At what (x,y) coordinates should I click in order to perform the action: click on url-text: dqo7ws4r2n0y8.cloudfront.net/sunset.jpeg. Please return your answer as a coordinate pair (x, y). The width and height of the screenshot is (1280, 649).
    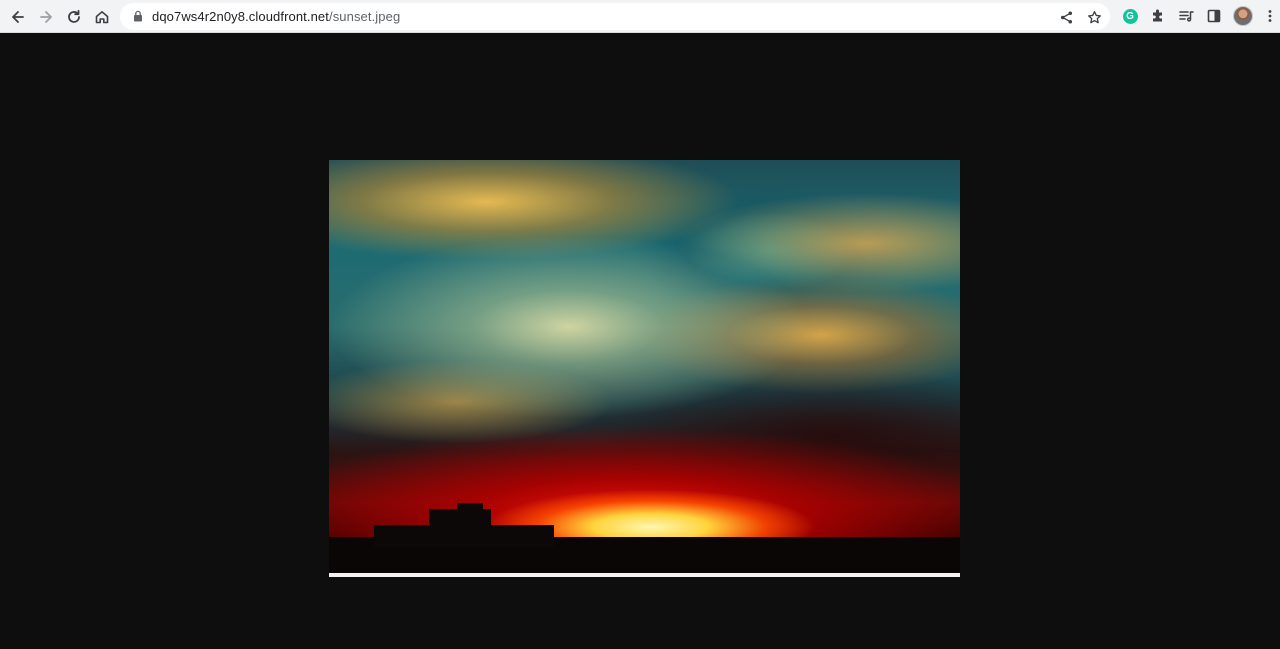
    Looking at the image, I should click on (276, 16).